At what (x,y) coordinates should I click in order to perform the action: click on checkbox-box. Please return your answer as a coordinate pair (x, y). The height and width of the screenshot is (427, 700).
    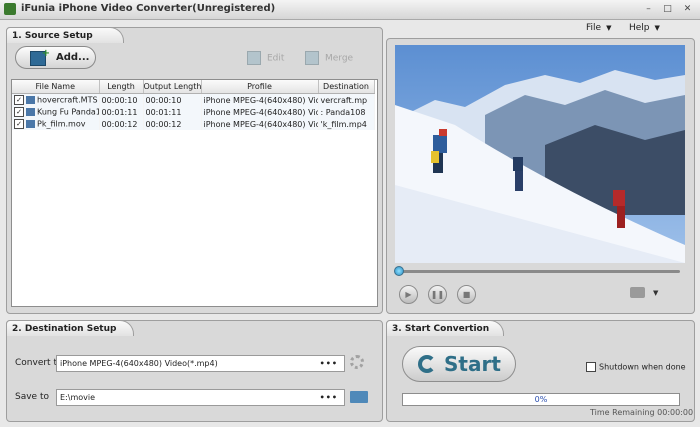
    Looking at the image, I should click on (591, 367).